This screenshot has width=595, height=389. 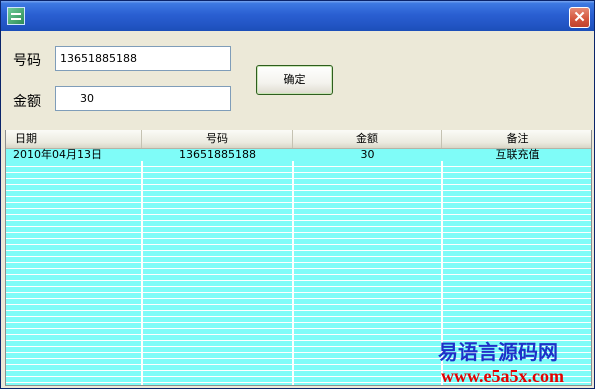 I want to click on column-header-number: 号码, so click(x=217, y=139).